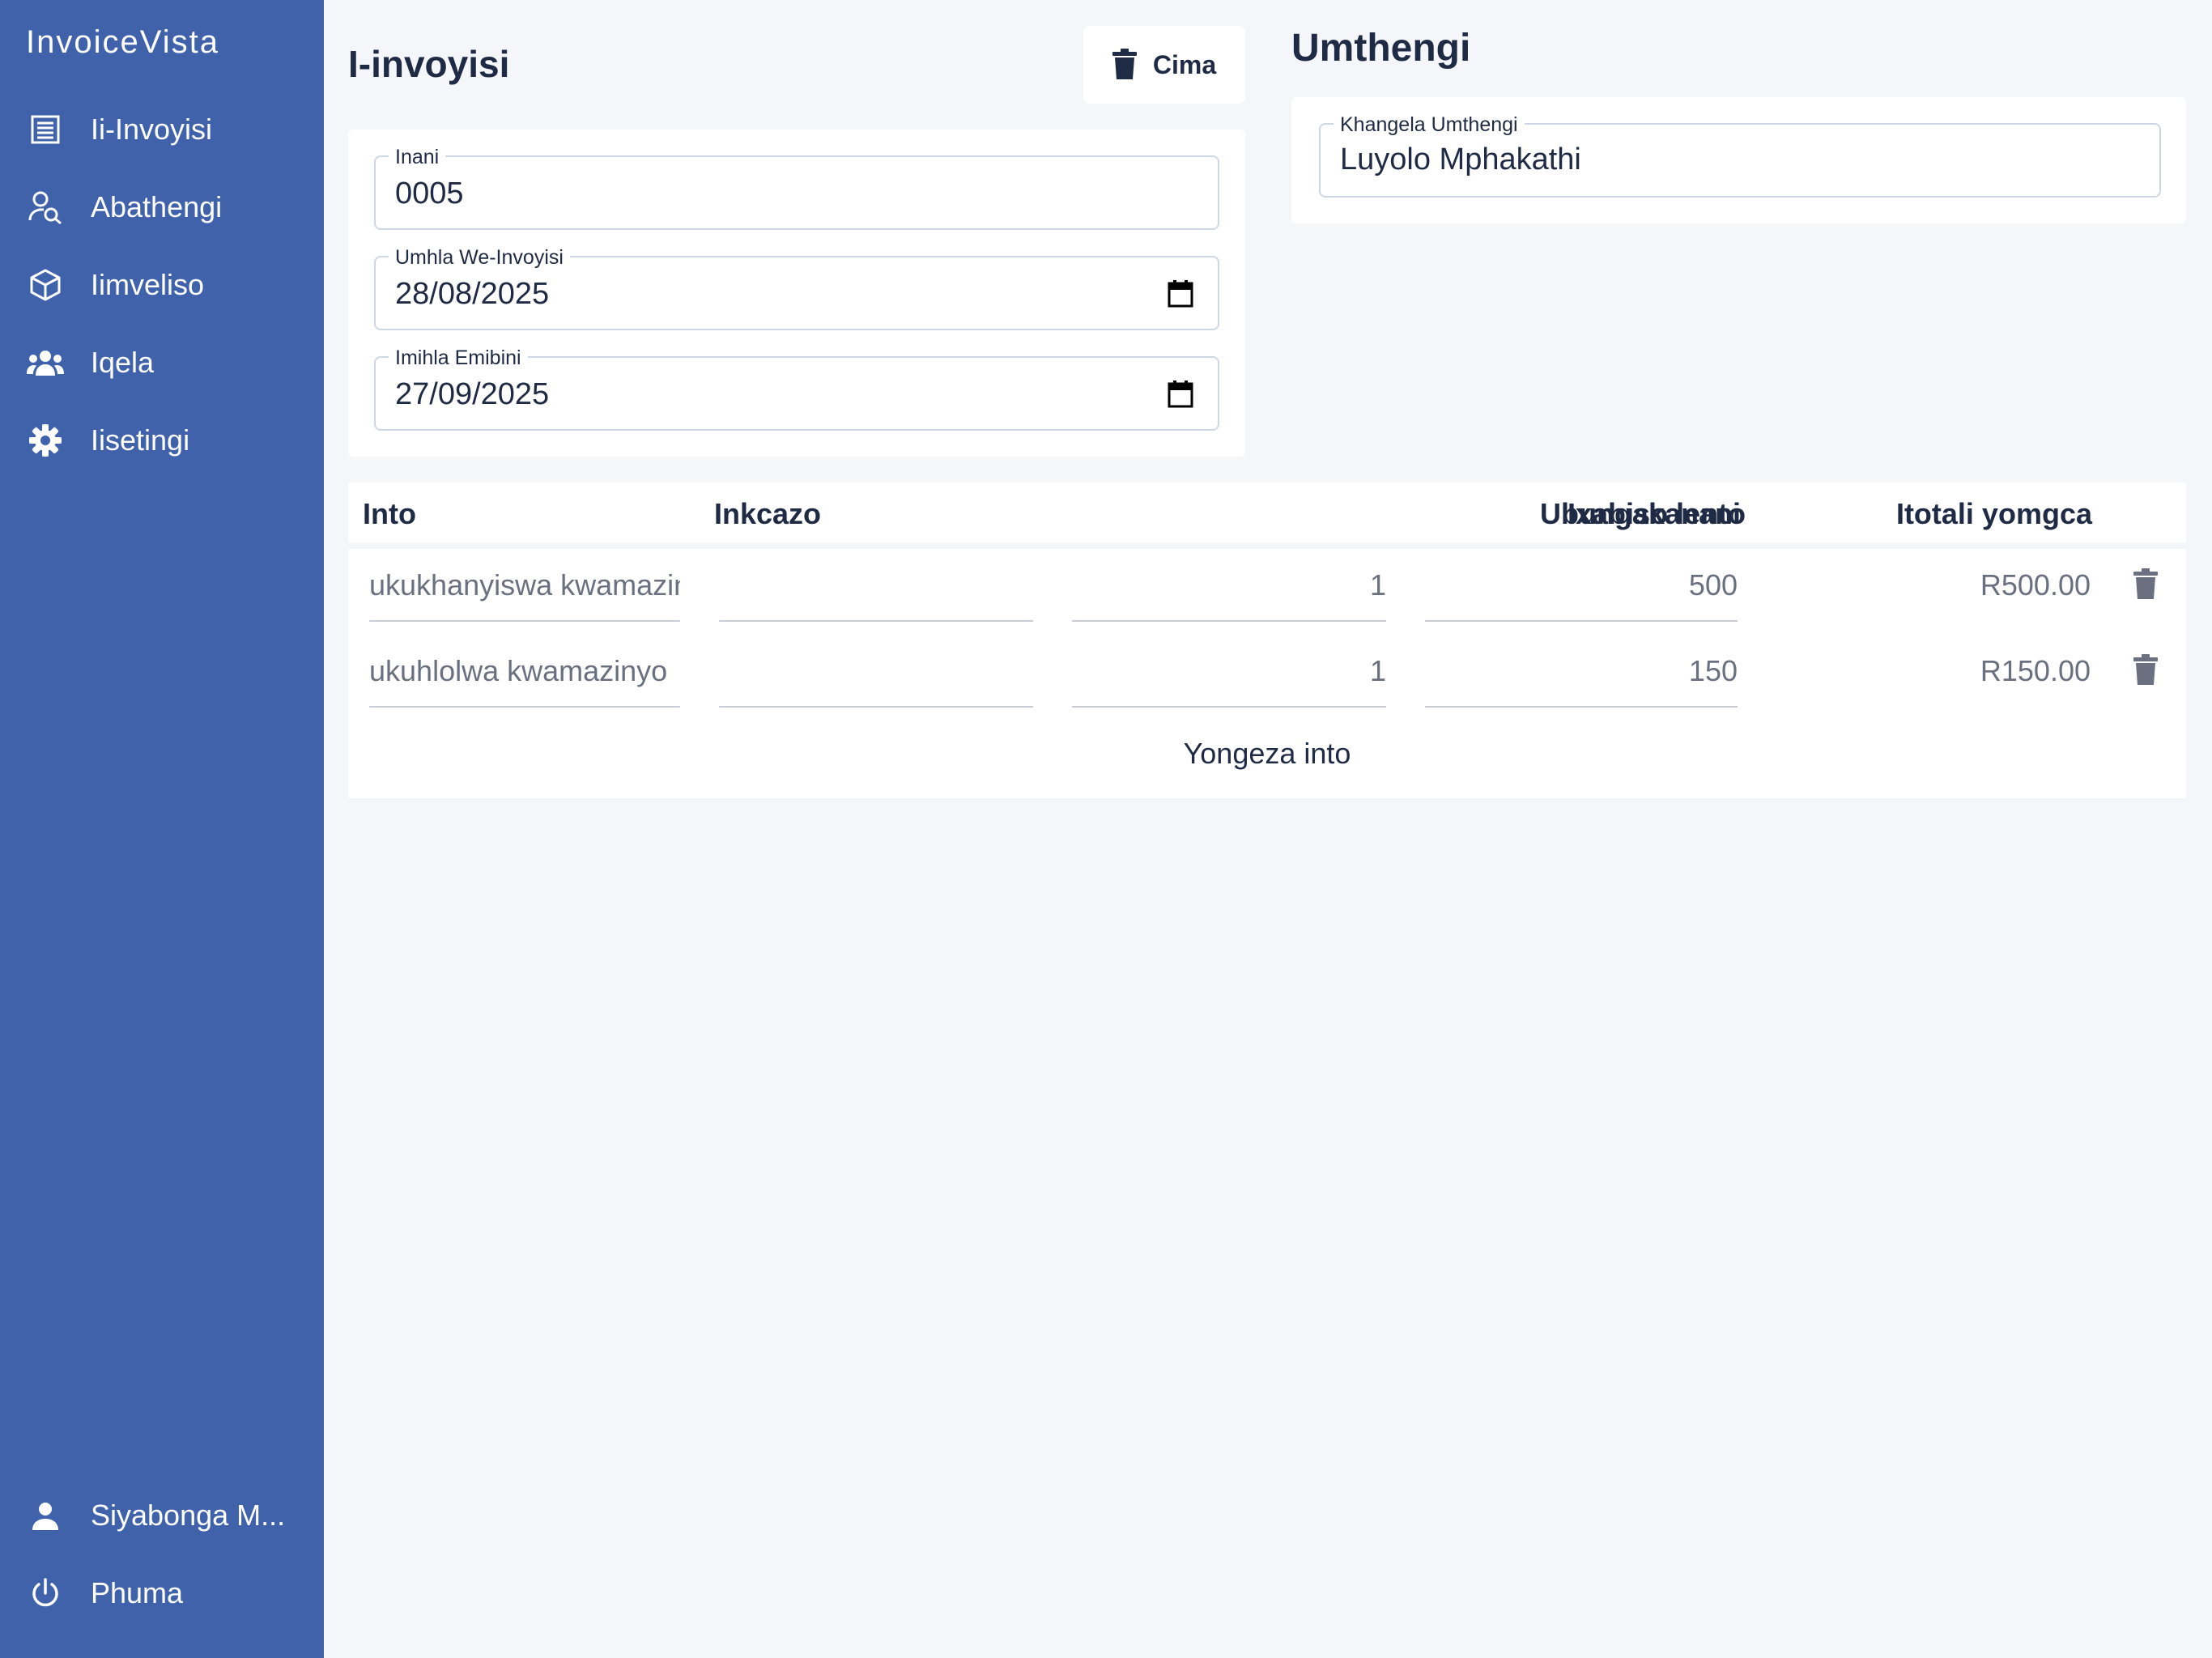 This screenshot has width=2212, height=1658. Describe the element at coordinates (162, 362) in the screenshot. I see `sidebar-item-team: Iqela` at that location.